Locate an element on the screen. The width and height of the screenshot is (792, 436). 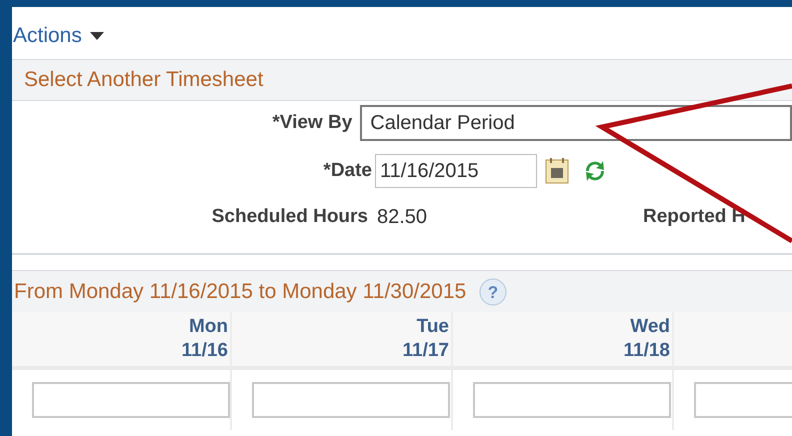
section-title: Select Another Timesheet is located at coordinates (144, 80).